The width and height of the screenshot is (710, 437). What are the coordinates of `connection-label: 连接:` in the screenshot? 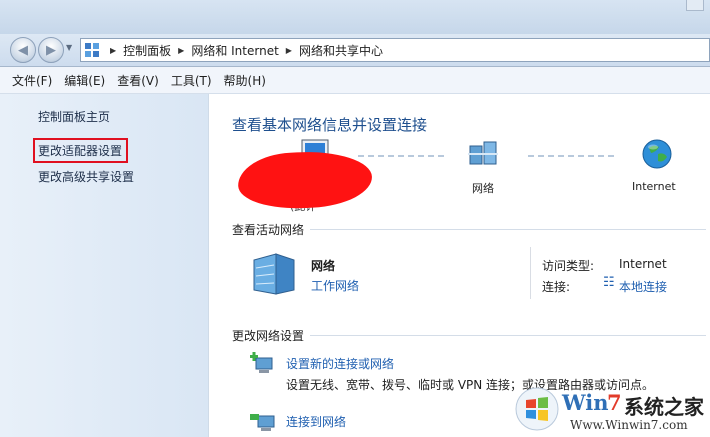 It's located at (556, 287).